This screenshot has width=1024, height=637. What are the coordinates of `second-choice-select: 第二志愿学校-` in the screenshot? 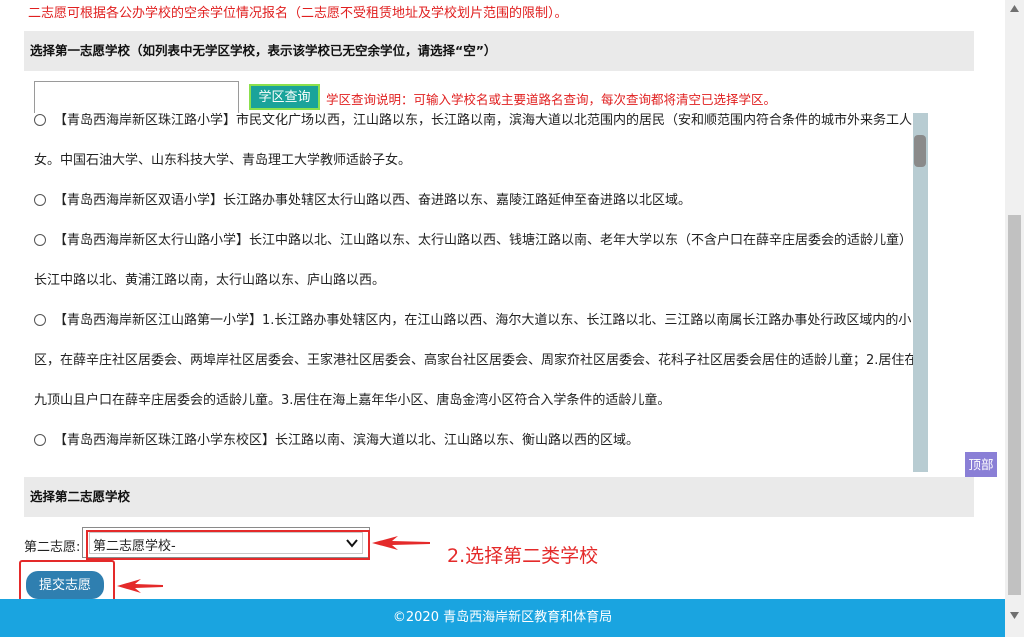 It's located at (226, 542).